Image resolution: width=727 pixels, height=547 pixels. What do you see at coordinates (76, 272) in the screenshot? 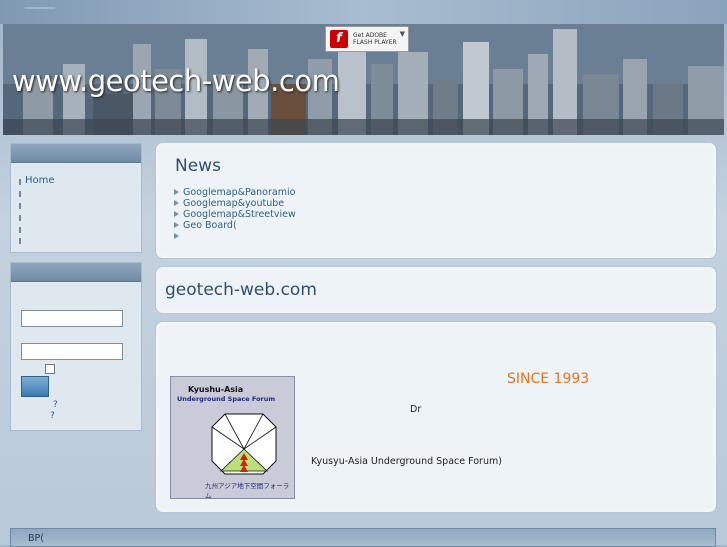
I see `sidebar-login-header` at bounding box center [76, 272].